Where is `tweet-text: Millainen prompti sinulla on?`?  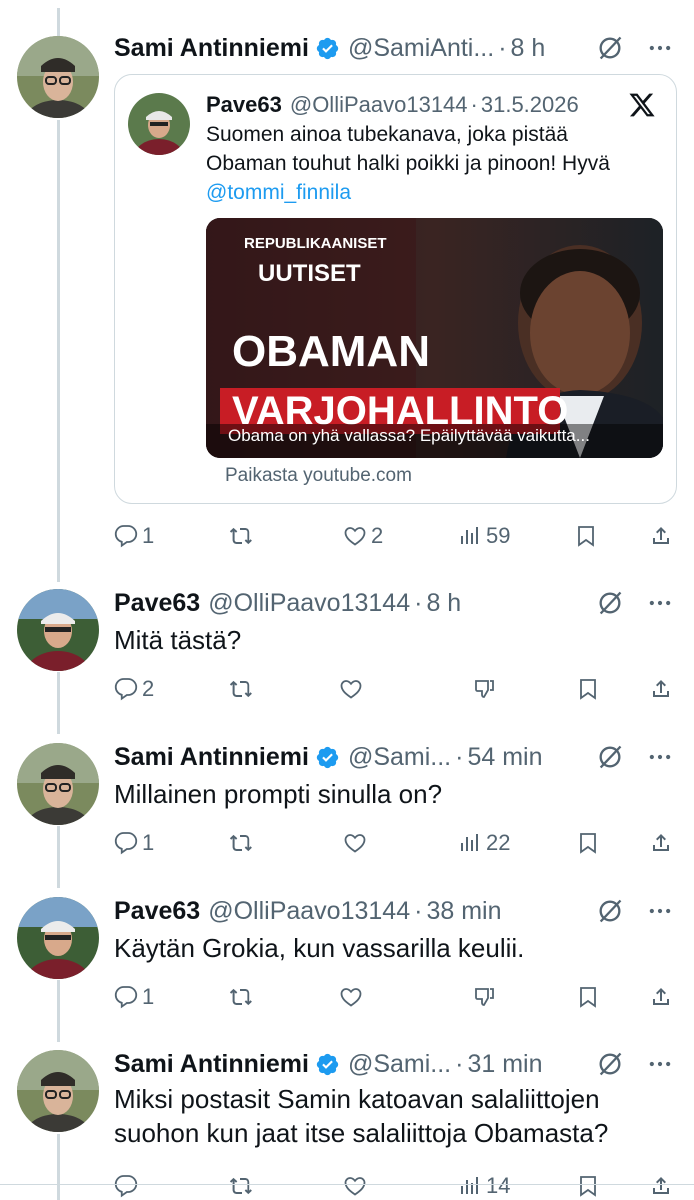
tweet-text: Millainen prompti sinulla on? is located at coordinates (278, 794).